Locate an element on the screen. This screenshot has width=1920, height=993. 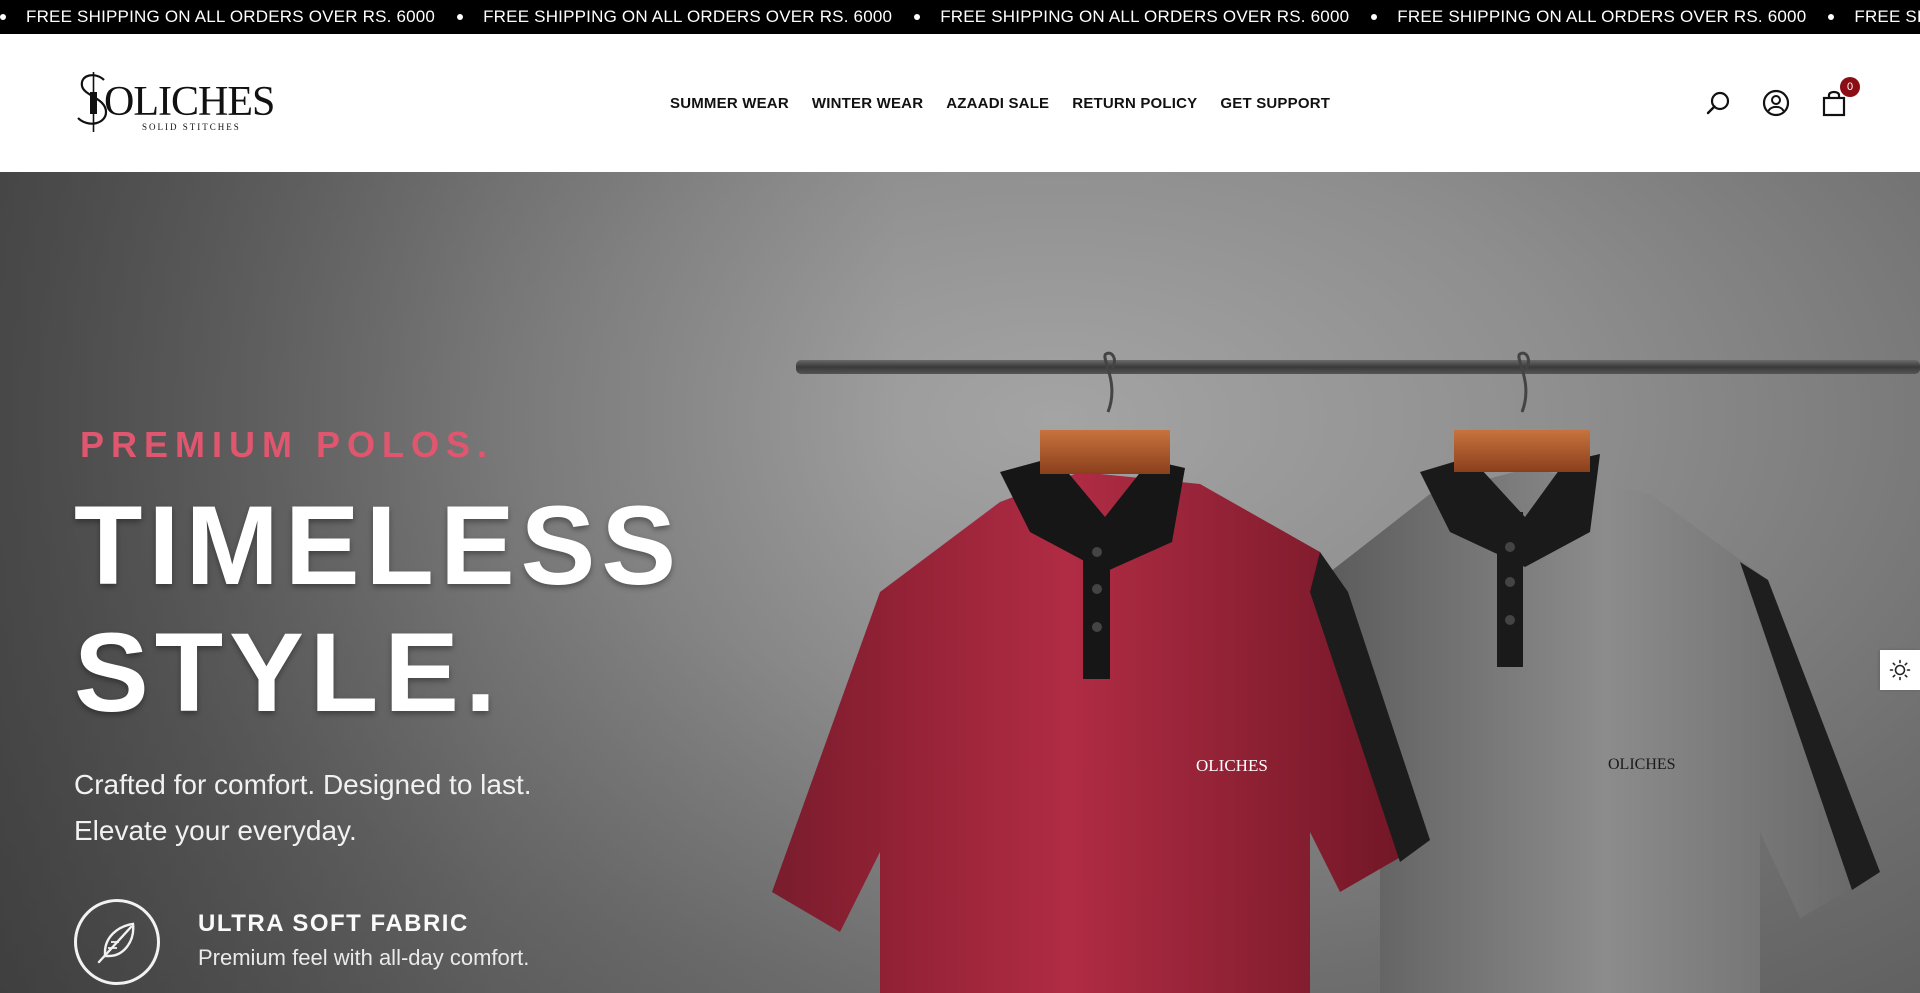
theme-toggle-button is located at coordinates (1900, 670).